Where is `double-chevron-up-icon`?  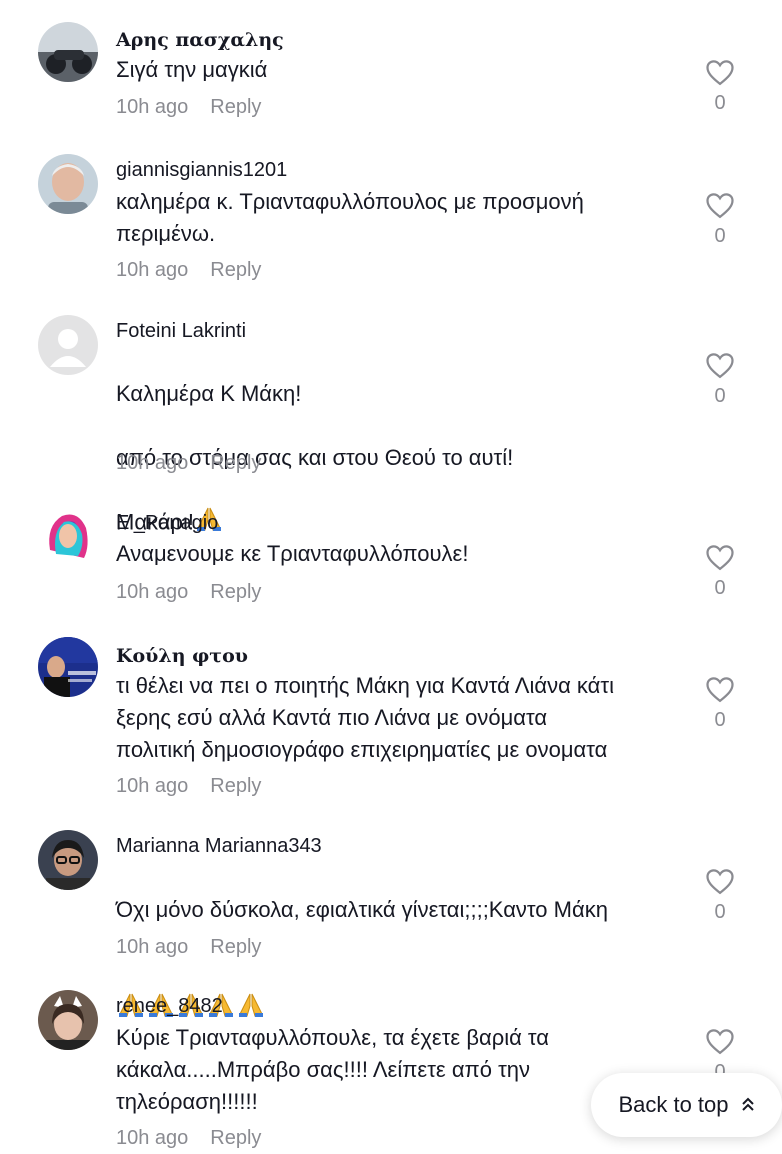
double-chevron-up-icon is located at coordinates (748, 1105).